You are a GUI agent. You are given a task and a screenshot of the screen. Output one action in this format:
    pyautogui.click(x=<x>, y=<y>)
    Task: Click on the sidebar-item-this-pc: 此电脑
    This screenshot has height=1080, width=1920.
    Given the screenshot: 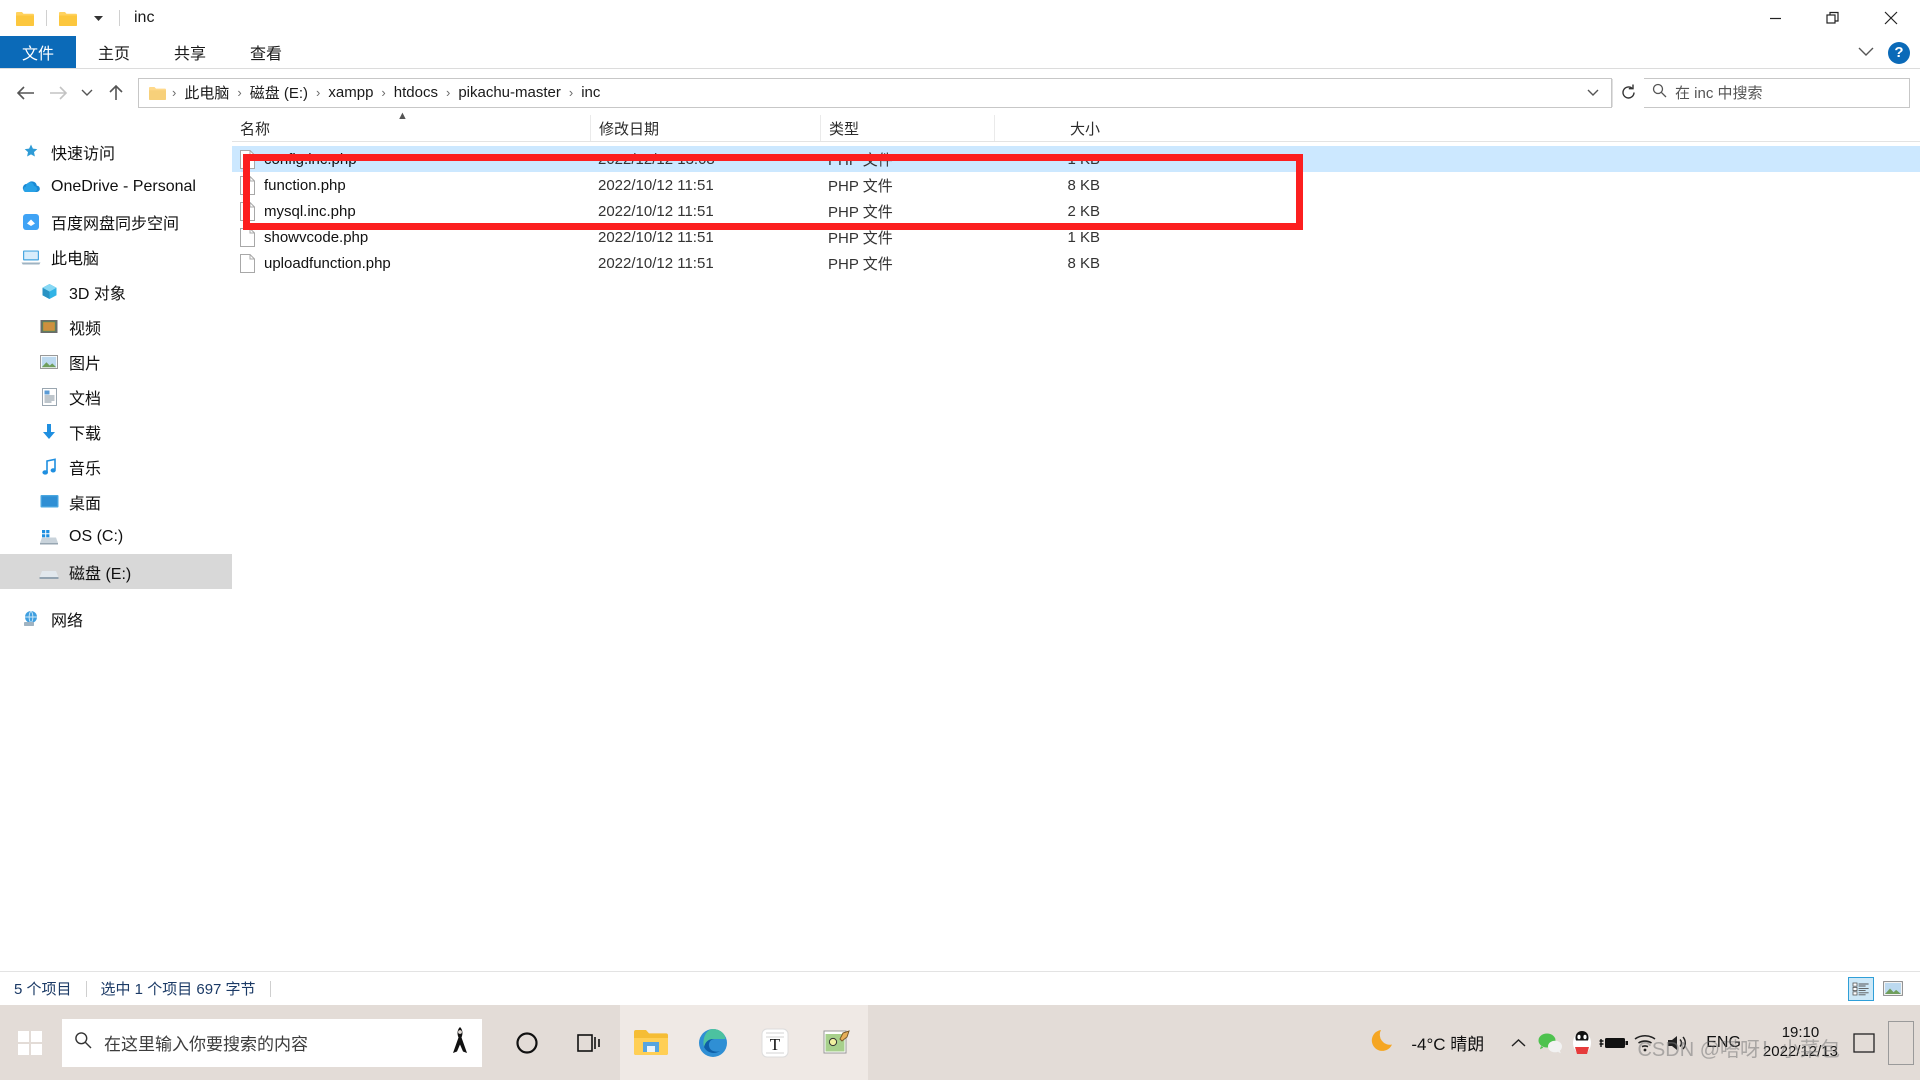 What is the action you would take?
    pyautogui.click(x=116, y=256)
    